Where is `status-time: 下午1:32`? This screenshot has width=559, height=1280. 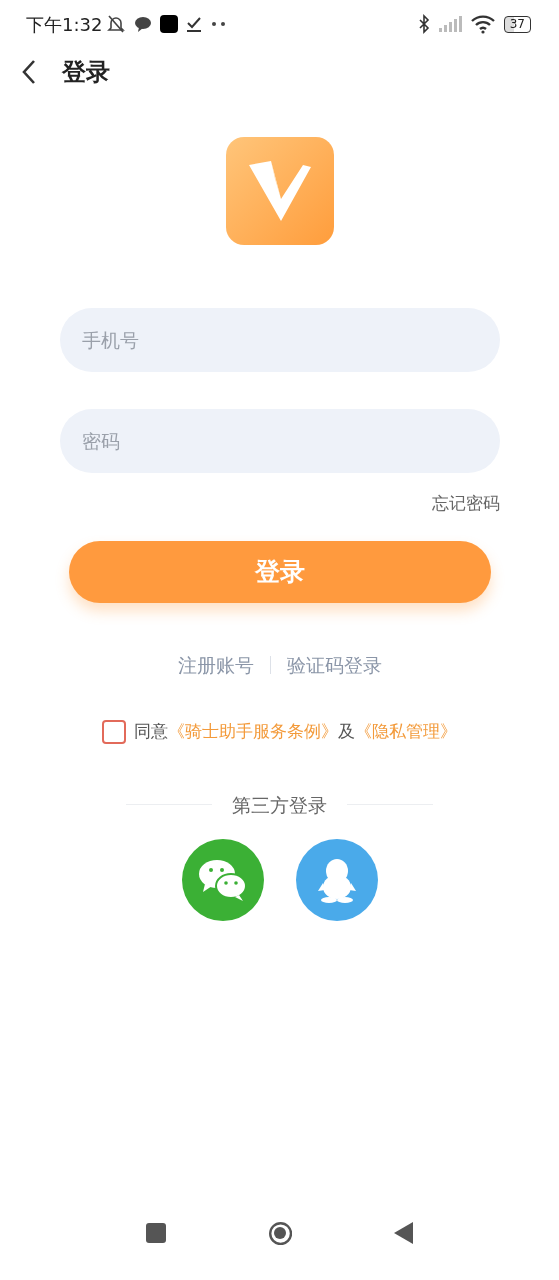 status-time: 下午1:32 is located at coordinates (64, 24).